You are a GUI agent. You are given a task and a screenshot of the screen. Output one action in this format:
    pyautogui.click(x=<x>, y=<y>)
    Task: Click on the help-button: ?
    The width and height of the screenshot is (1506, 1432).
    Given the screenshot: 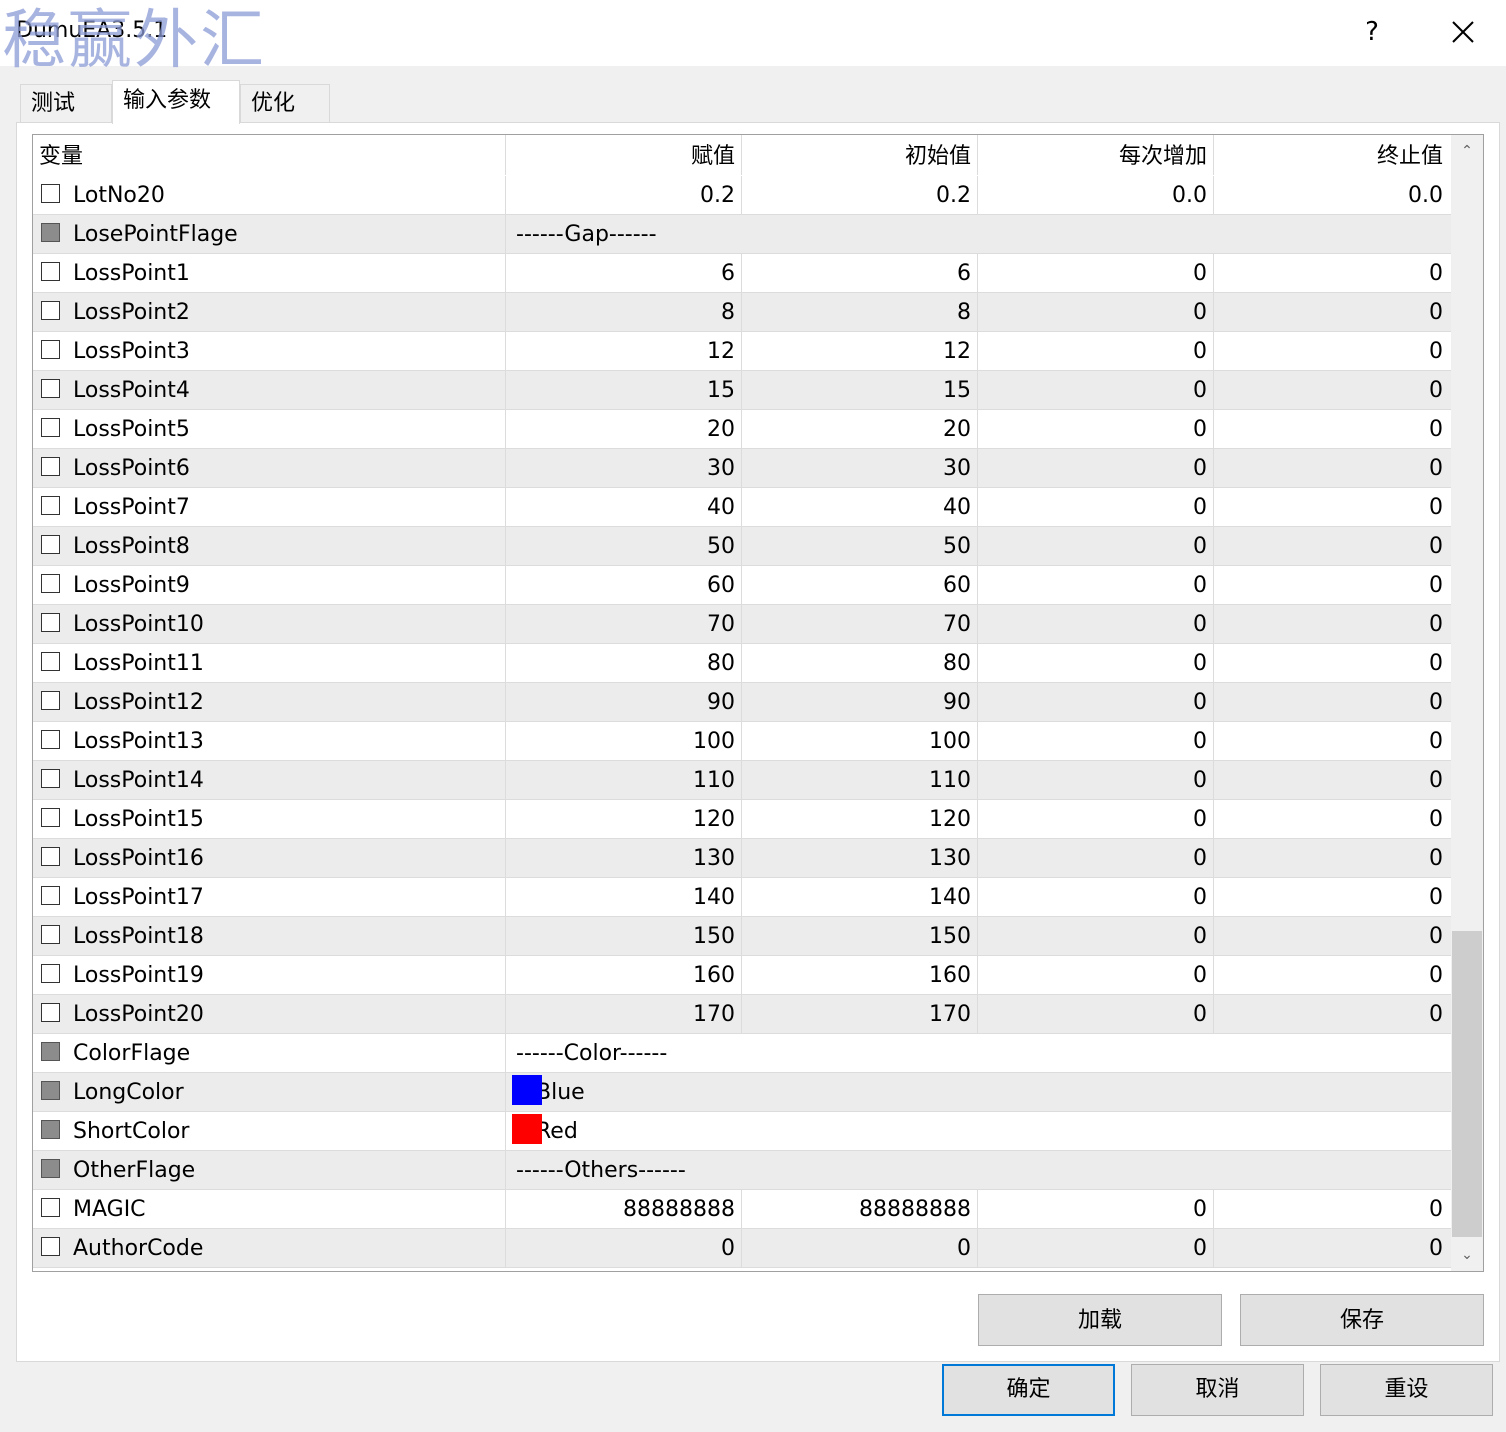 What is the action you would take?
    pyautogui.click(x=1372, y=32)
    